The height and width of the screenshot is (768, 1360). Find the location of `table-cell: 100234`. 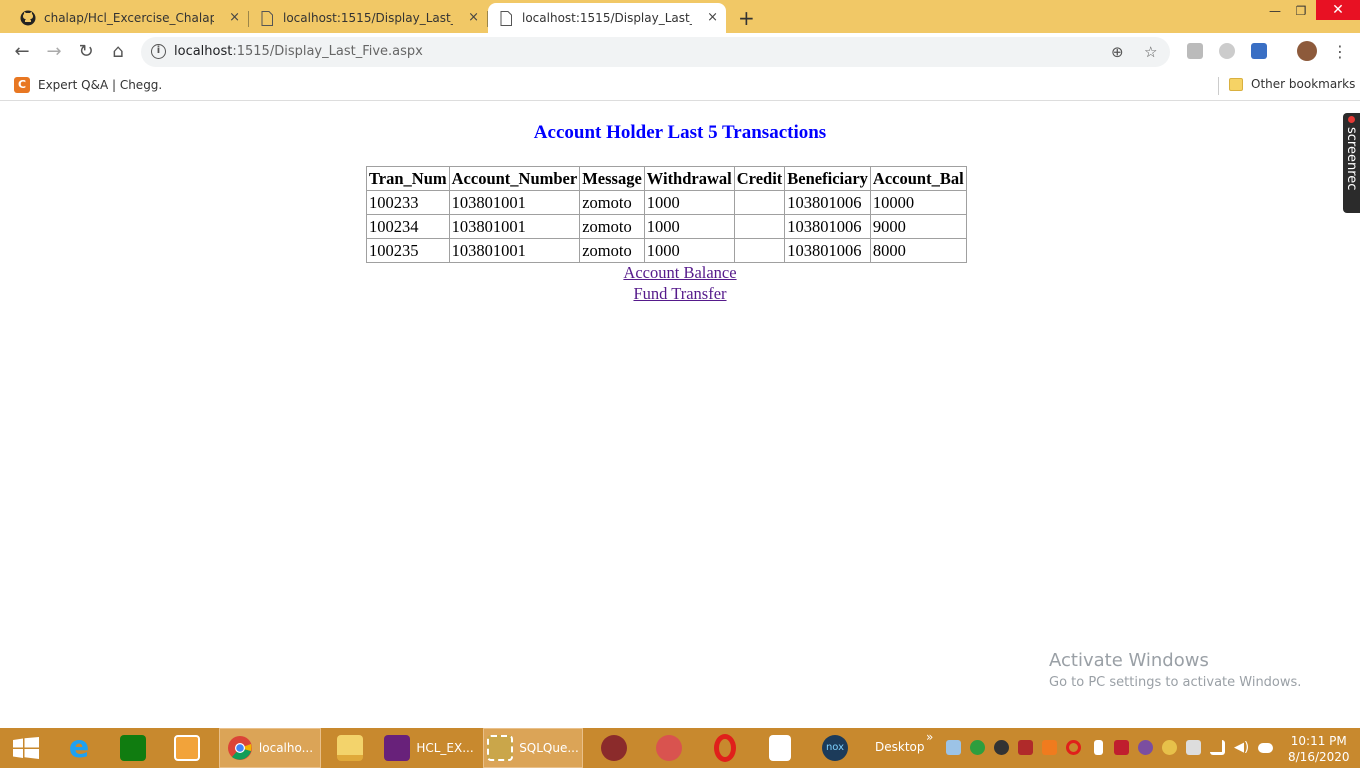

table-cell: 100234 is located at coordinates (408, 226).